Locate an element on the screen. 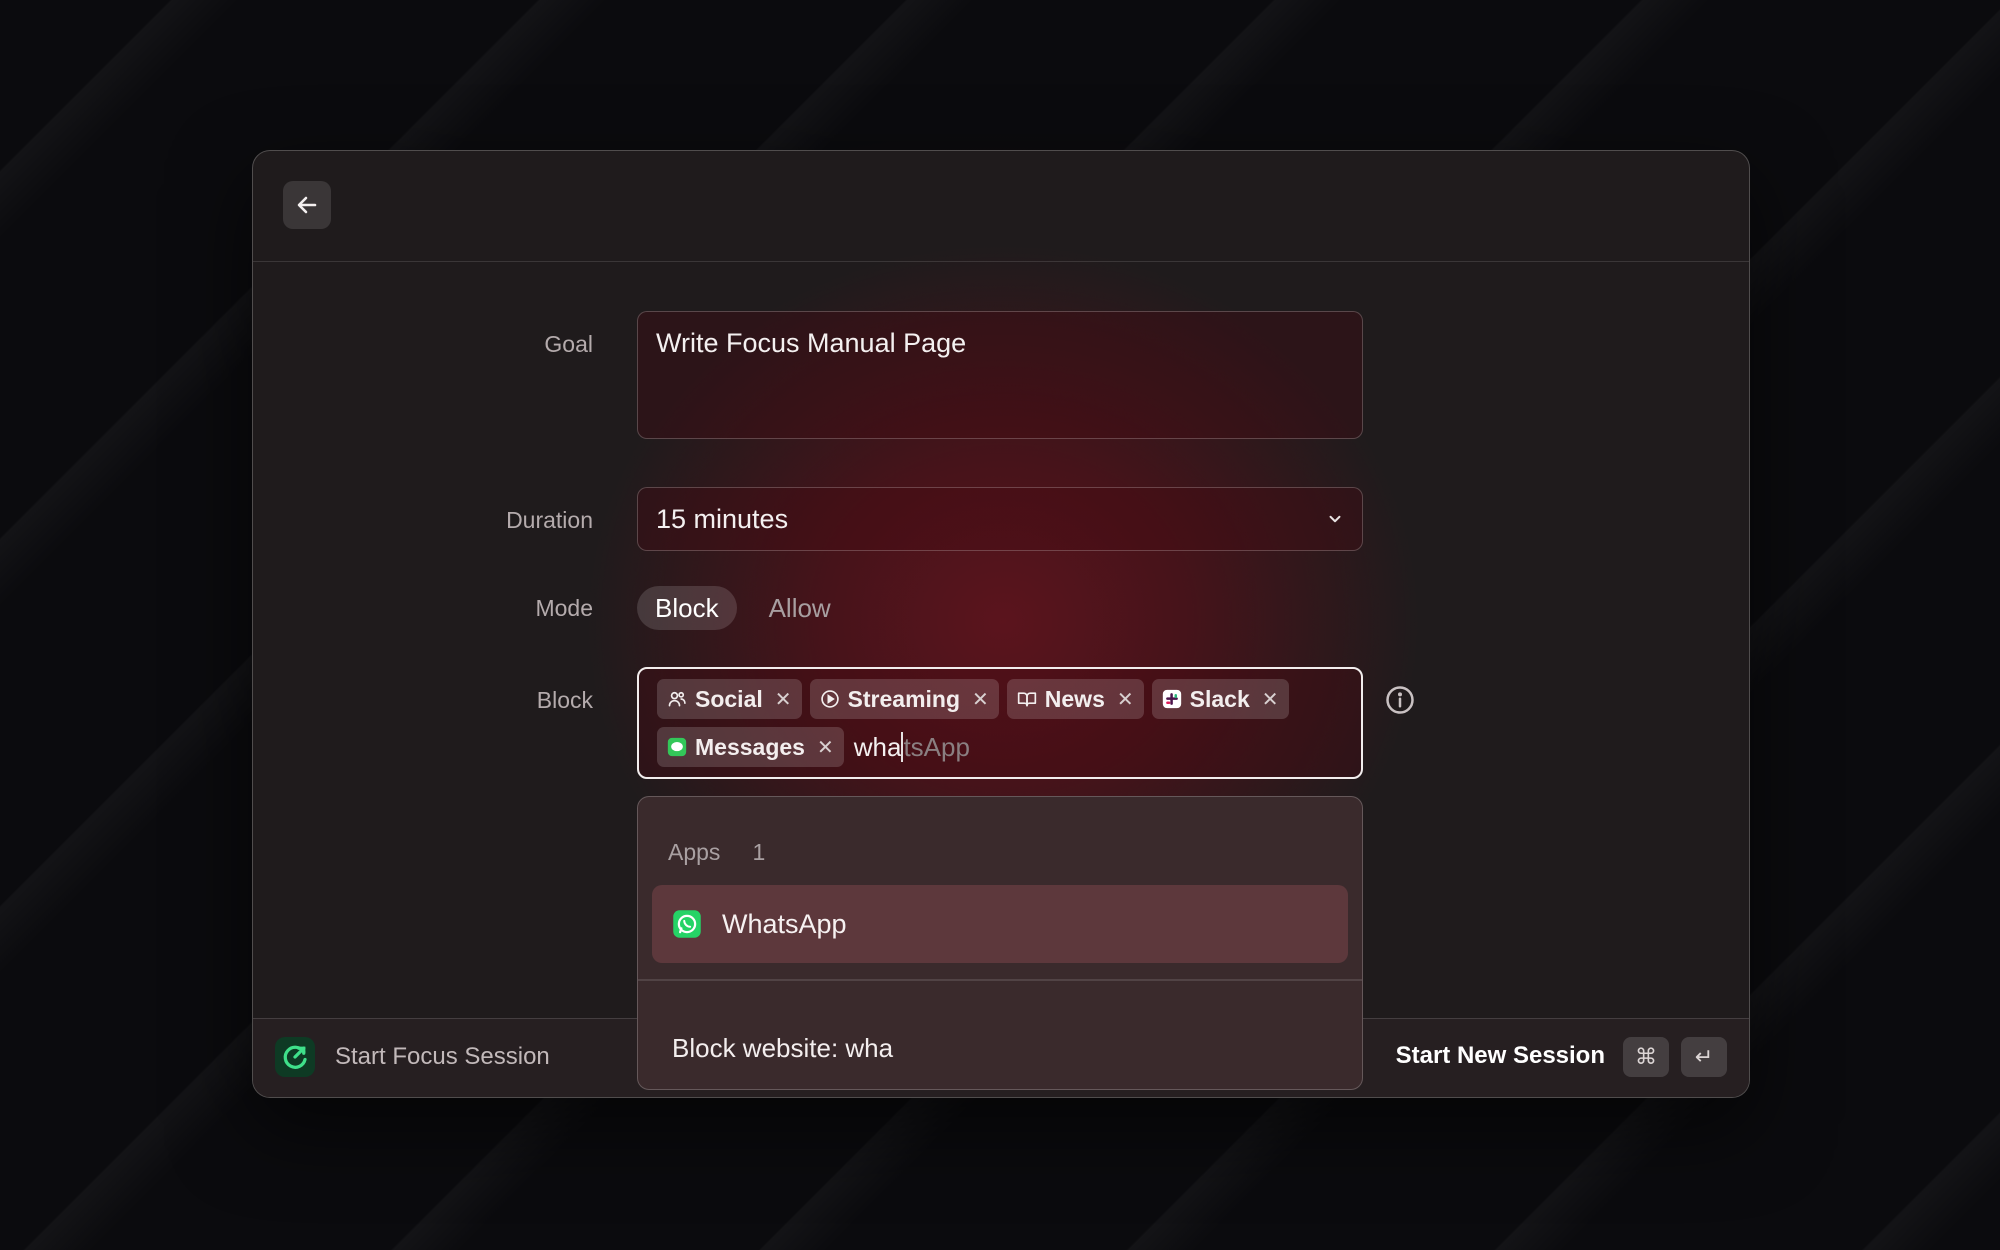 The image size is (2000, 1250). autocomplete-suggestion: tsApp is located at coordinates (936, 746).